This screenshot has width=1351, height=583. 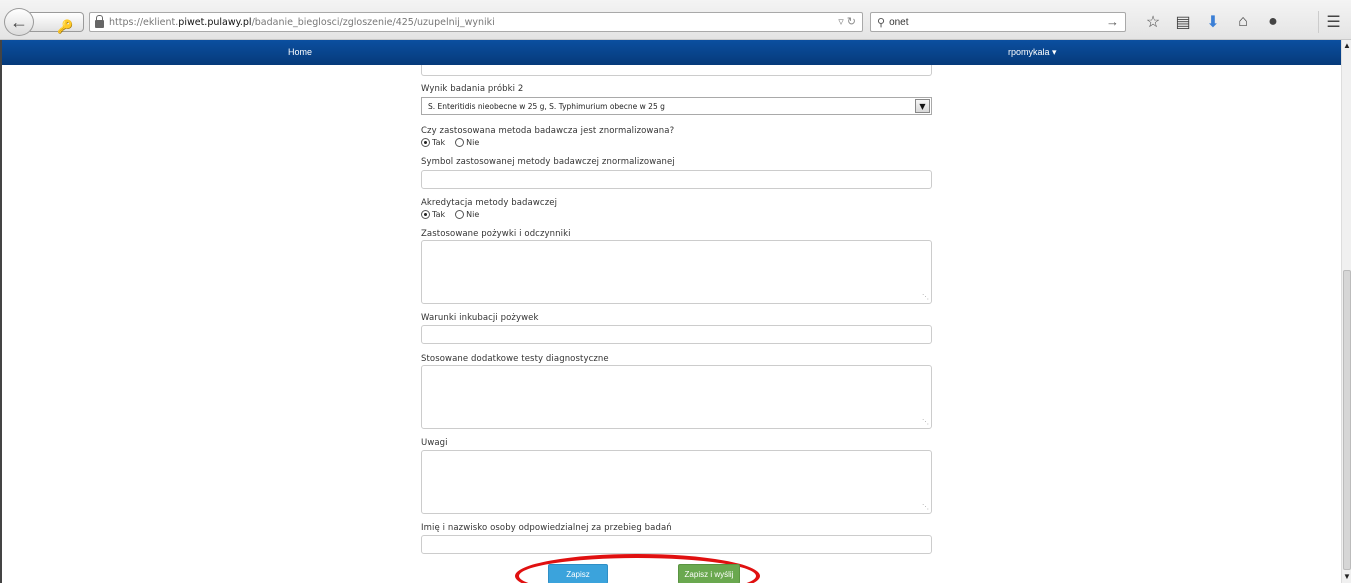 I want to click on nav-buttons: ← 🔑, so click(x=46, y=22).